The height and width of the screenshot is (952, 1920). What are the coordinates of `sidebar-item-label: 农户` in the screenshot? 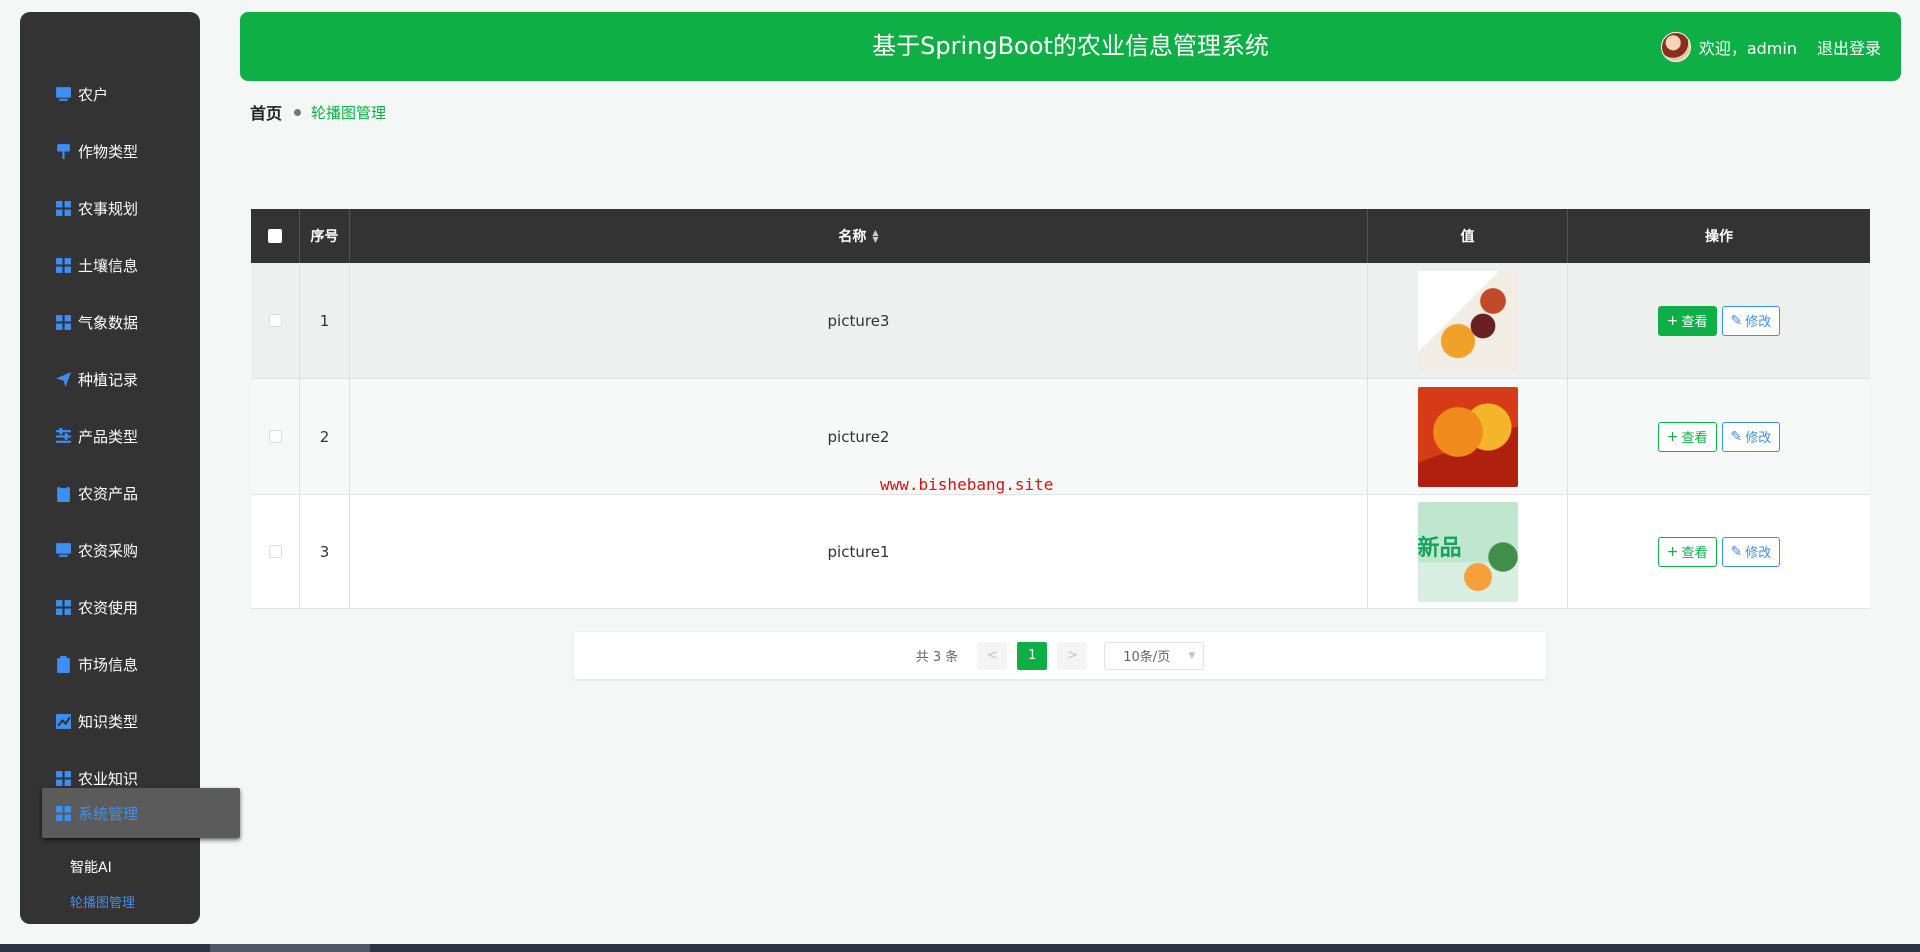 It's located at (93, 94).